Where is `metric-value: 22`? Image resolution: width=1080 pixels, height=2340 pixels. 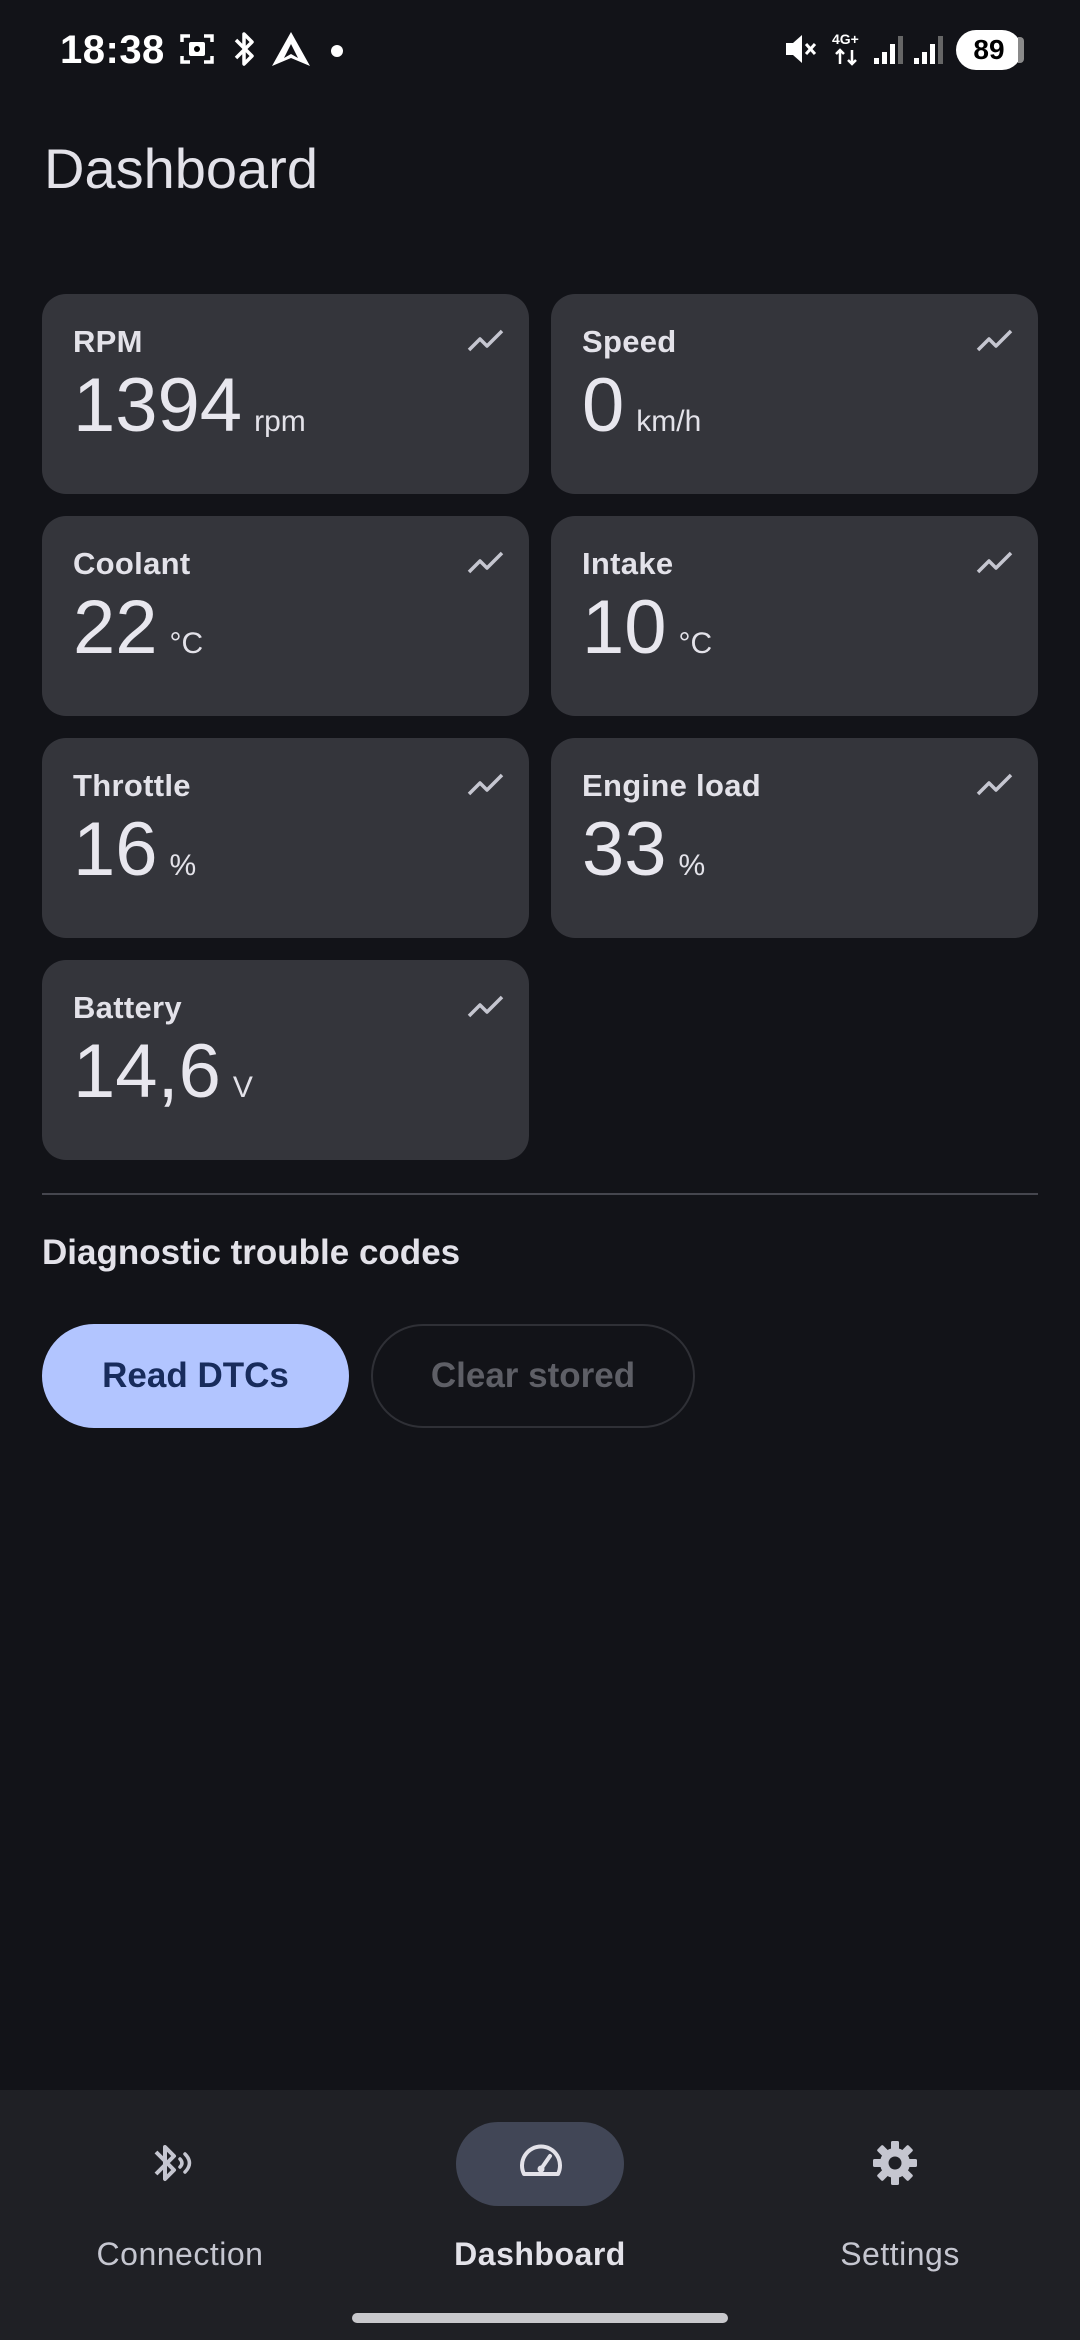 metric-value: 22 is located at coordinates (115, 627).